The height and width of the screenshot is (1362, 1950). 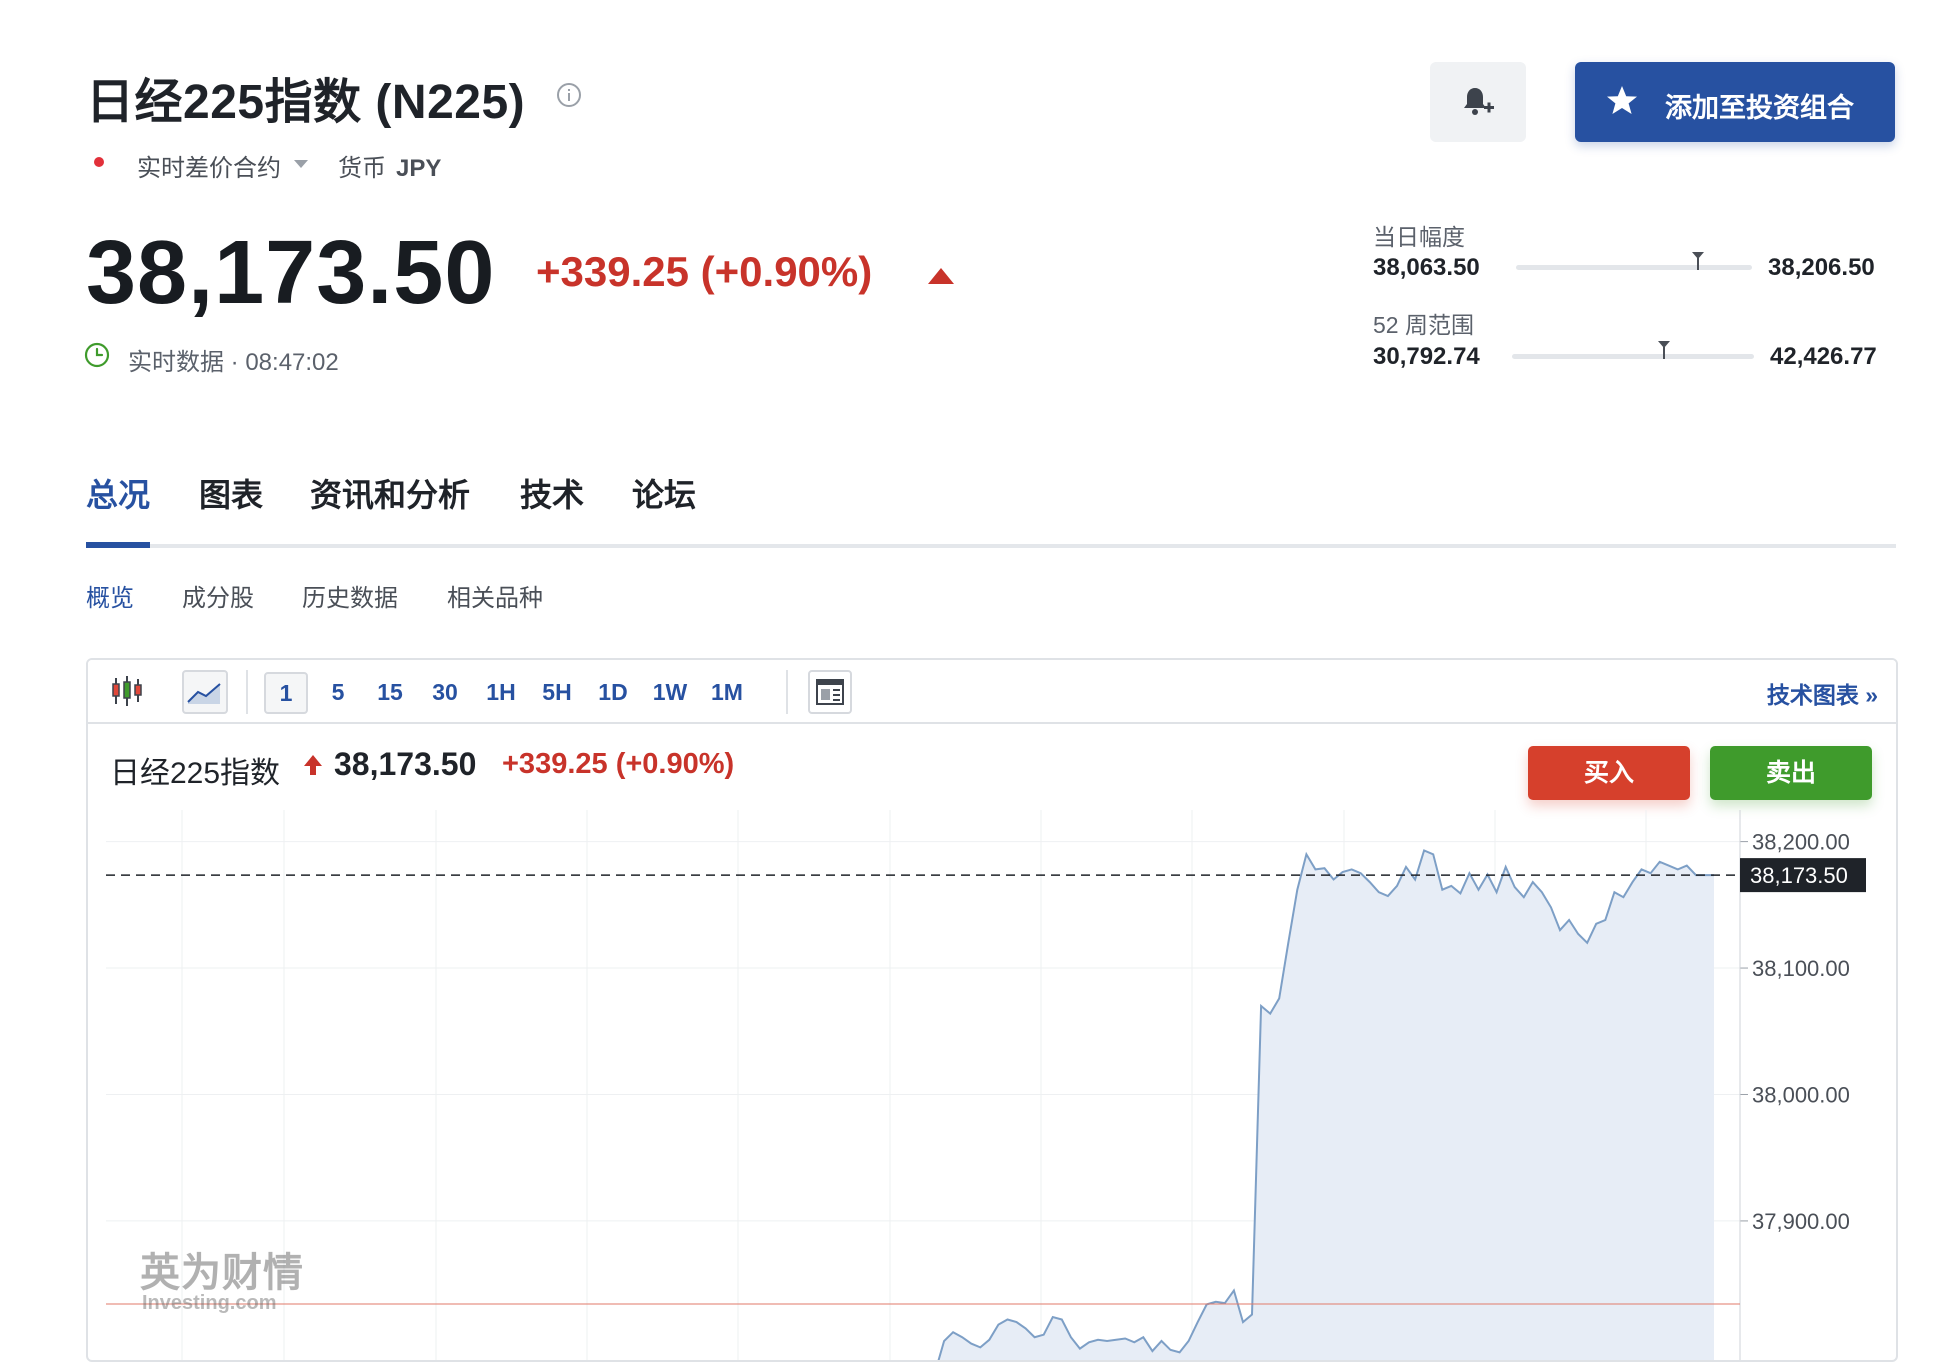 I want to click on contract-type-select: 实时差价合约, so click(x=209, y=165).